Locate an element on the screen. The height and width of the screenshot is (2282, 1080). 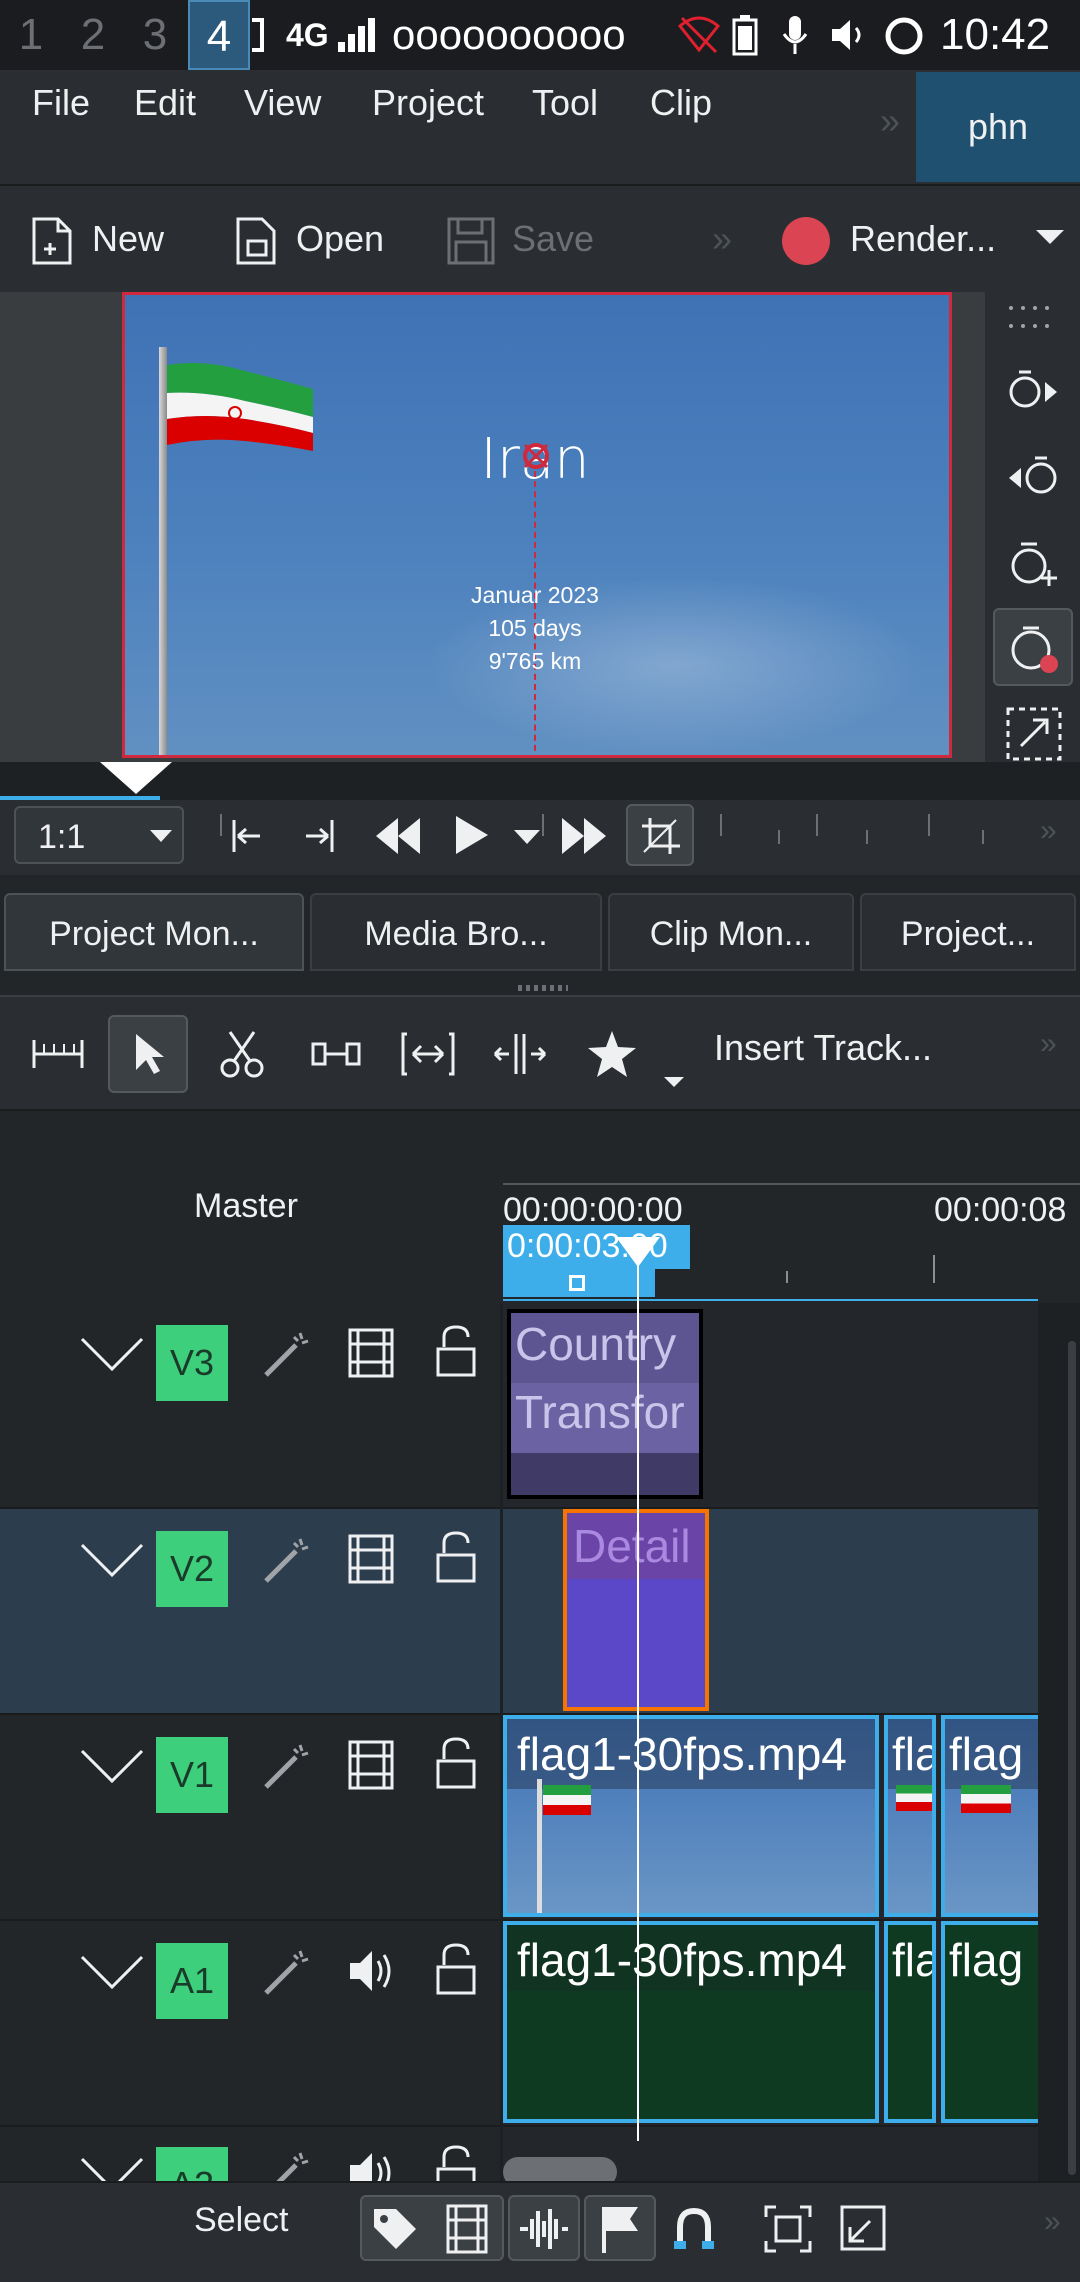
menu-project: Project is located at coordinates (428, 103).